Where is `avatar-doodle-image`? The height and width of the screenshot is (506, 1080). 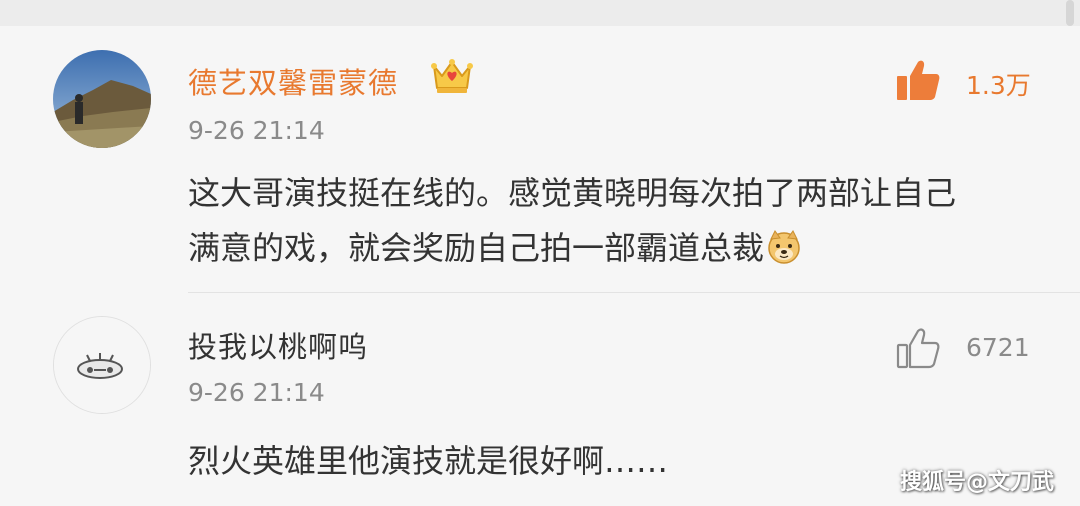 avatar-doodle-image is located at coordinates (102, 365).